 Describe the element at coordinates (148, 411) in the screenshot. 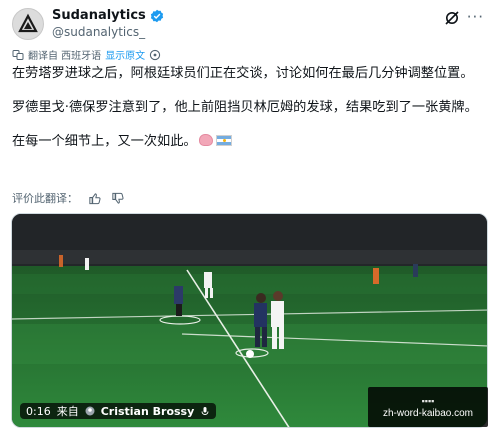

I see `video-creator-name: Cristian Brossy` at that location.